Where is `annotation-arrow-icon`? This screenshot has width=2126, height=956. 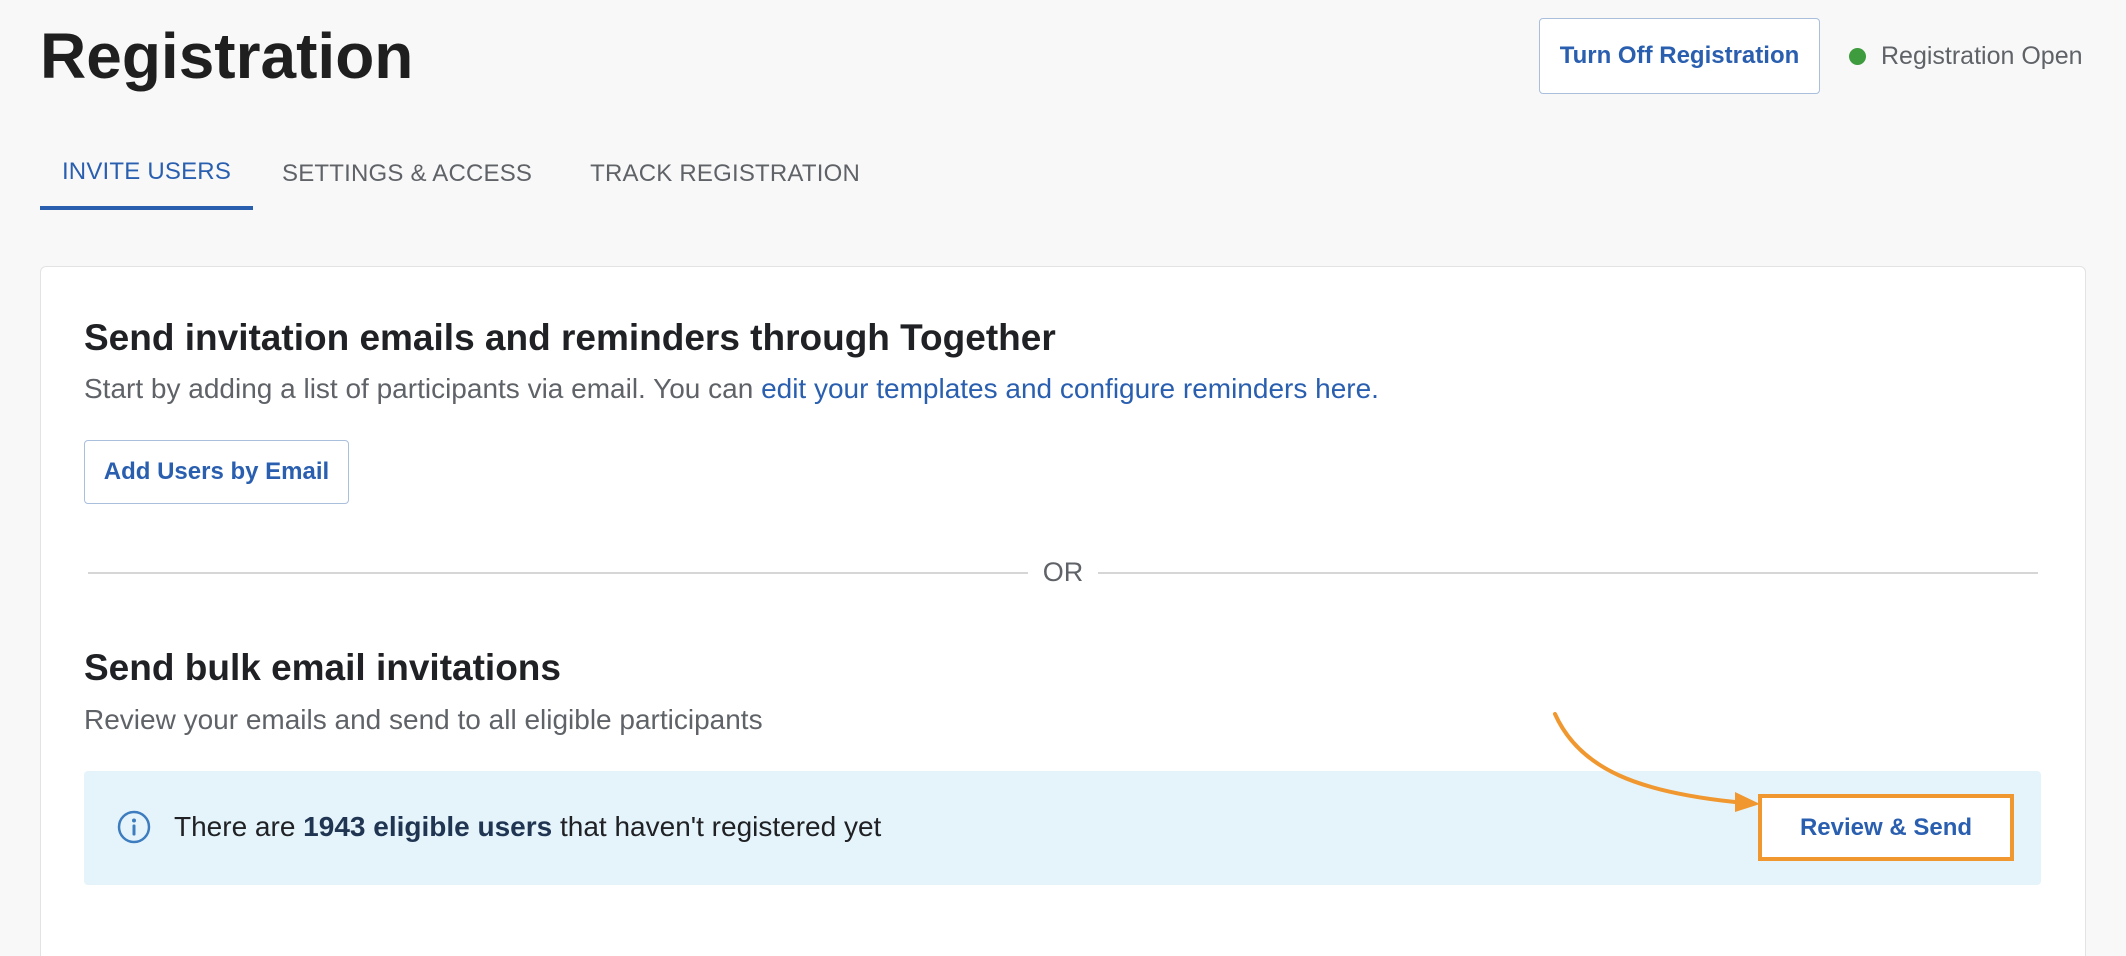 annotation-arrow-icon is located at coordinates (1656, 762).